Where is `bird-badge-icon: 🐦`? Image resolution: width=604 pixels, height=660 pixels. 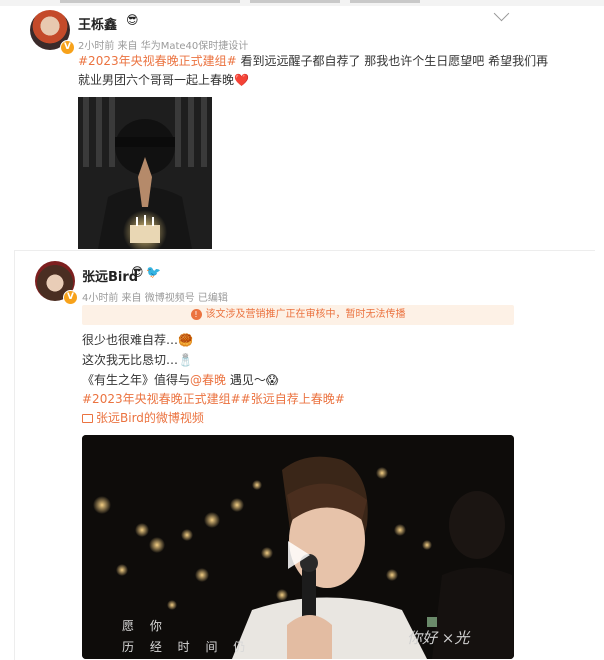 bird-badge-icon: 🐦 is located at coordinates (153, 272).